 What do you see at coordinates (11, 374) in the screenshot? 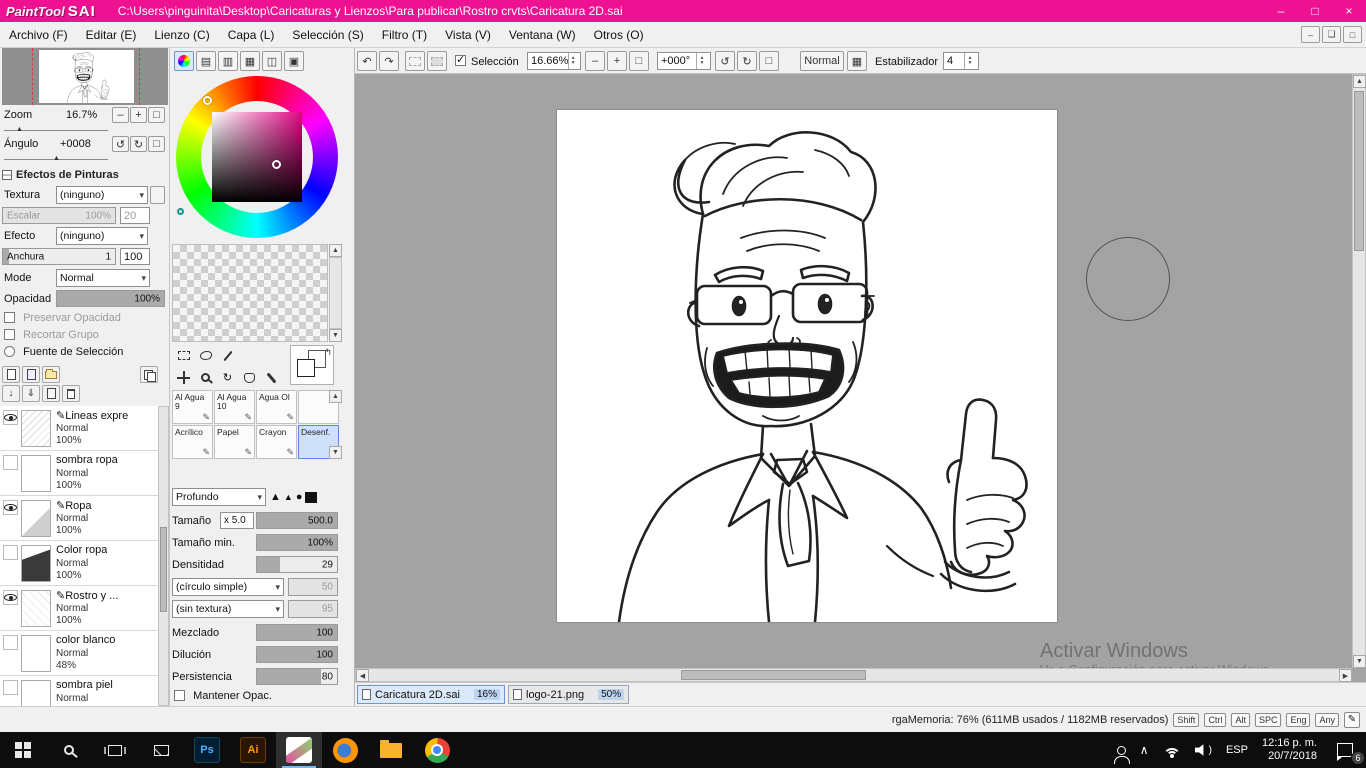
I see `new-layer-button` at bounding box center [11, 374].